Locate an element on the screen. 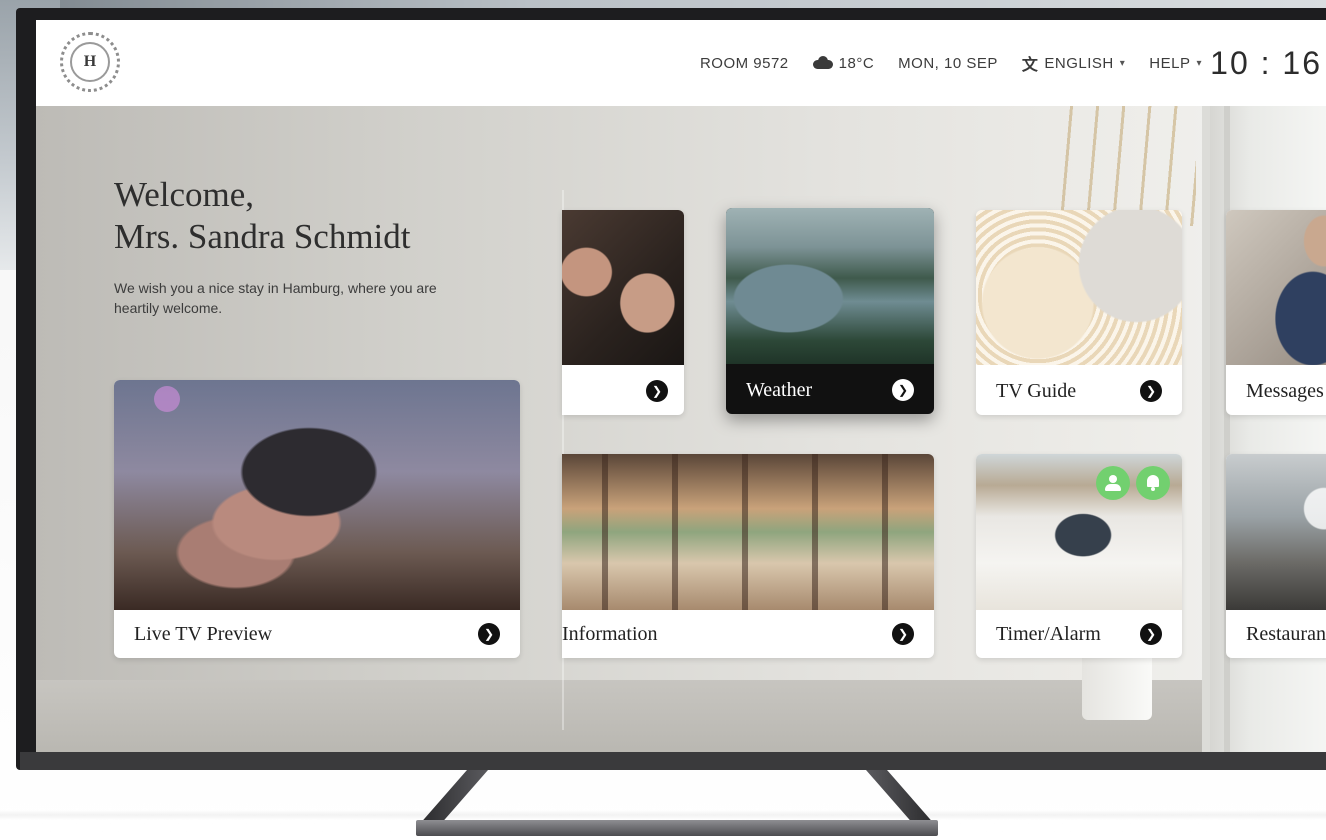 The height and width of the screenshot is (840, 1326). tile-label: Weather is located at coordinates (779, 389).